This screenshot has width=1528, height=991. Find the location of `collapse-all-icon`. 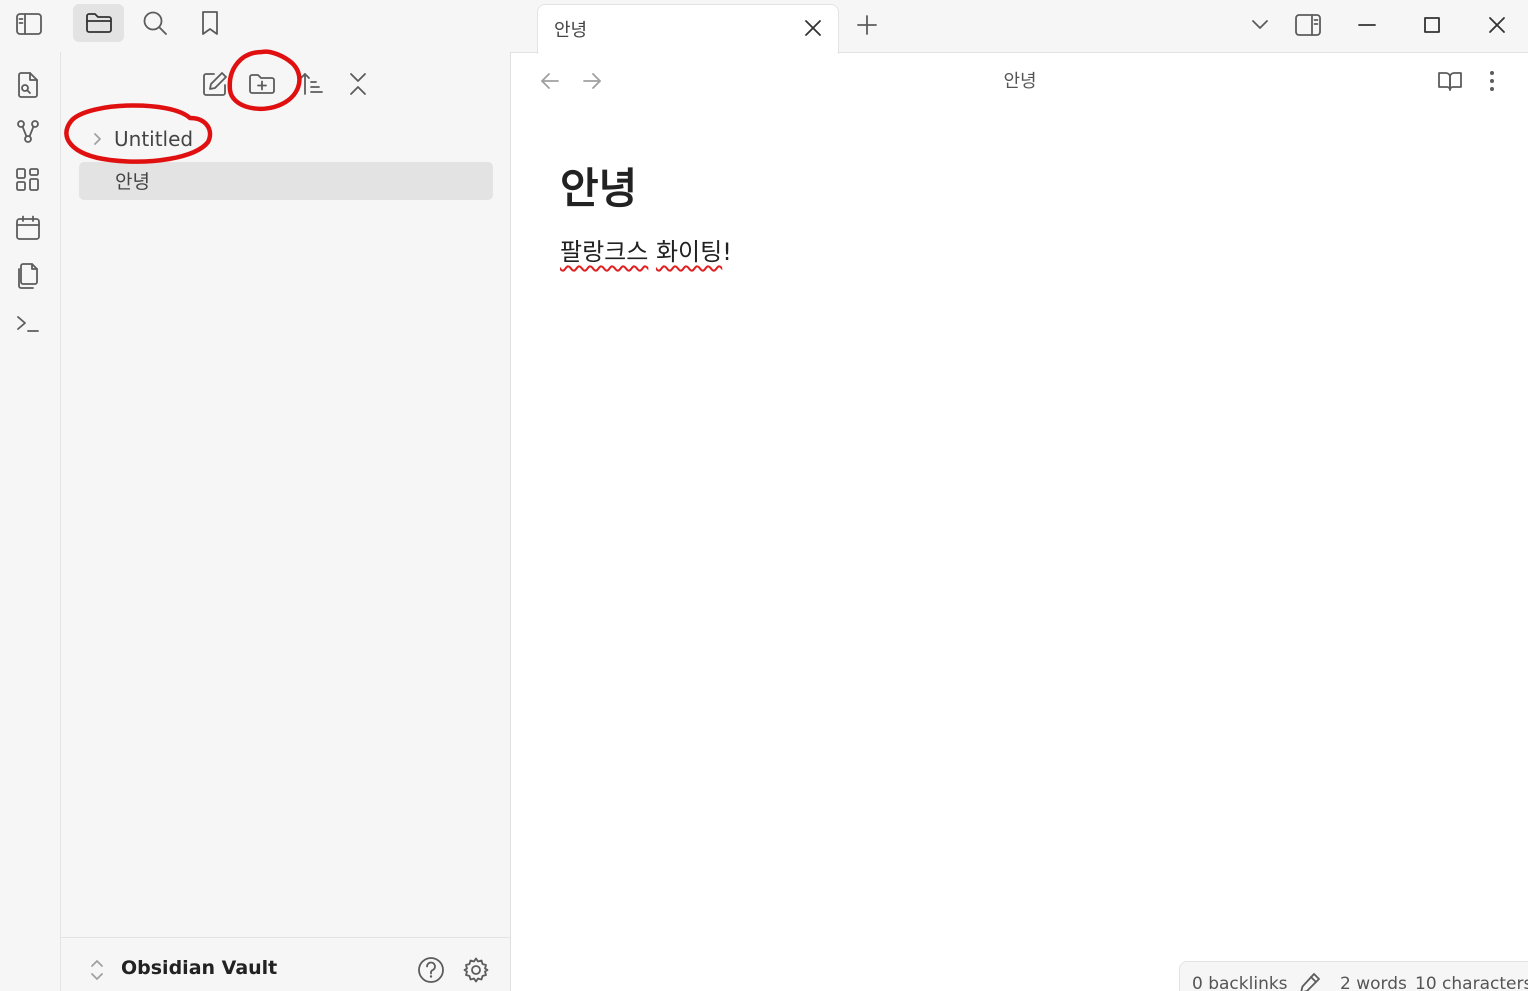

collapse-all-icon is located at coordinates (358, 84).